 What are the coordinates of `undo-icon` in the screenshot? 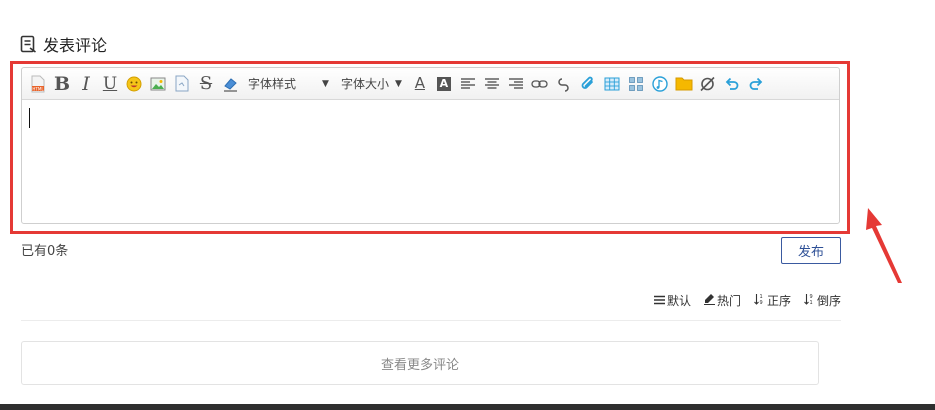 It's located at (732, 84).